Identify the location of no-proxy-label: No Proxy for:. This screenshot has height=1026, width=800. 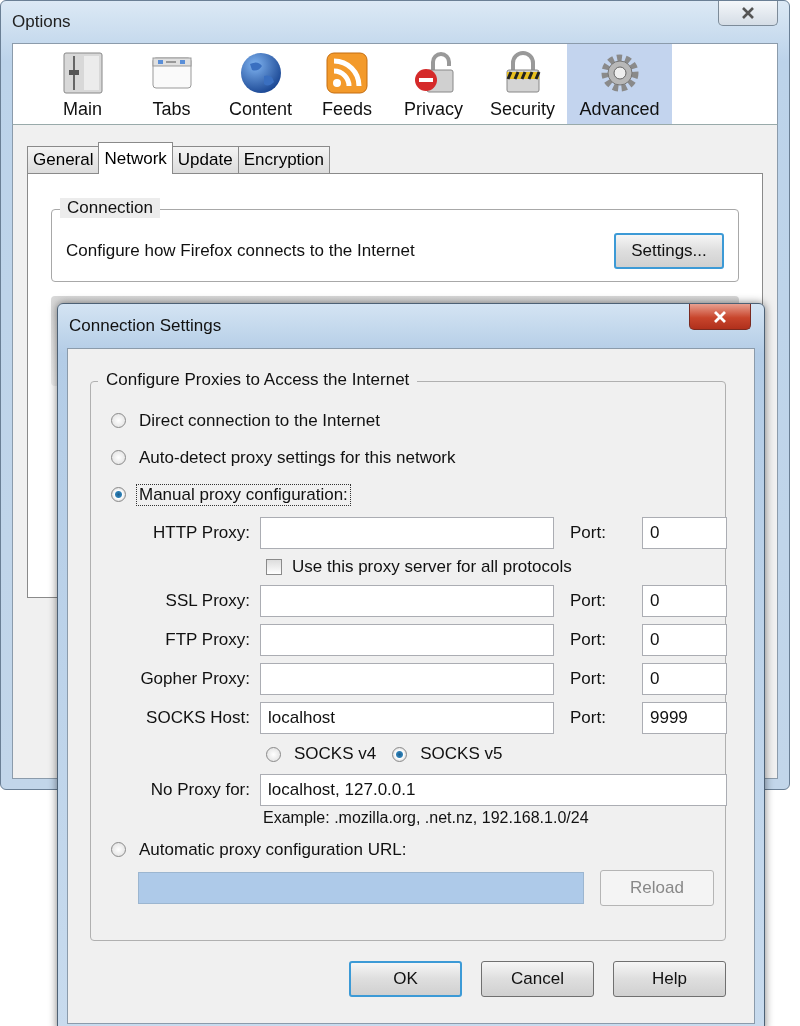
(199, 790).